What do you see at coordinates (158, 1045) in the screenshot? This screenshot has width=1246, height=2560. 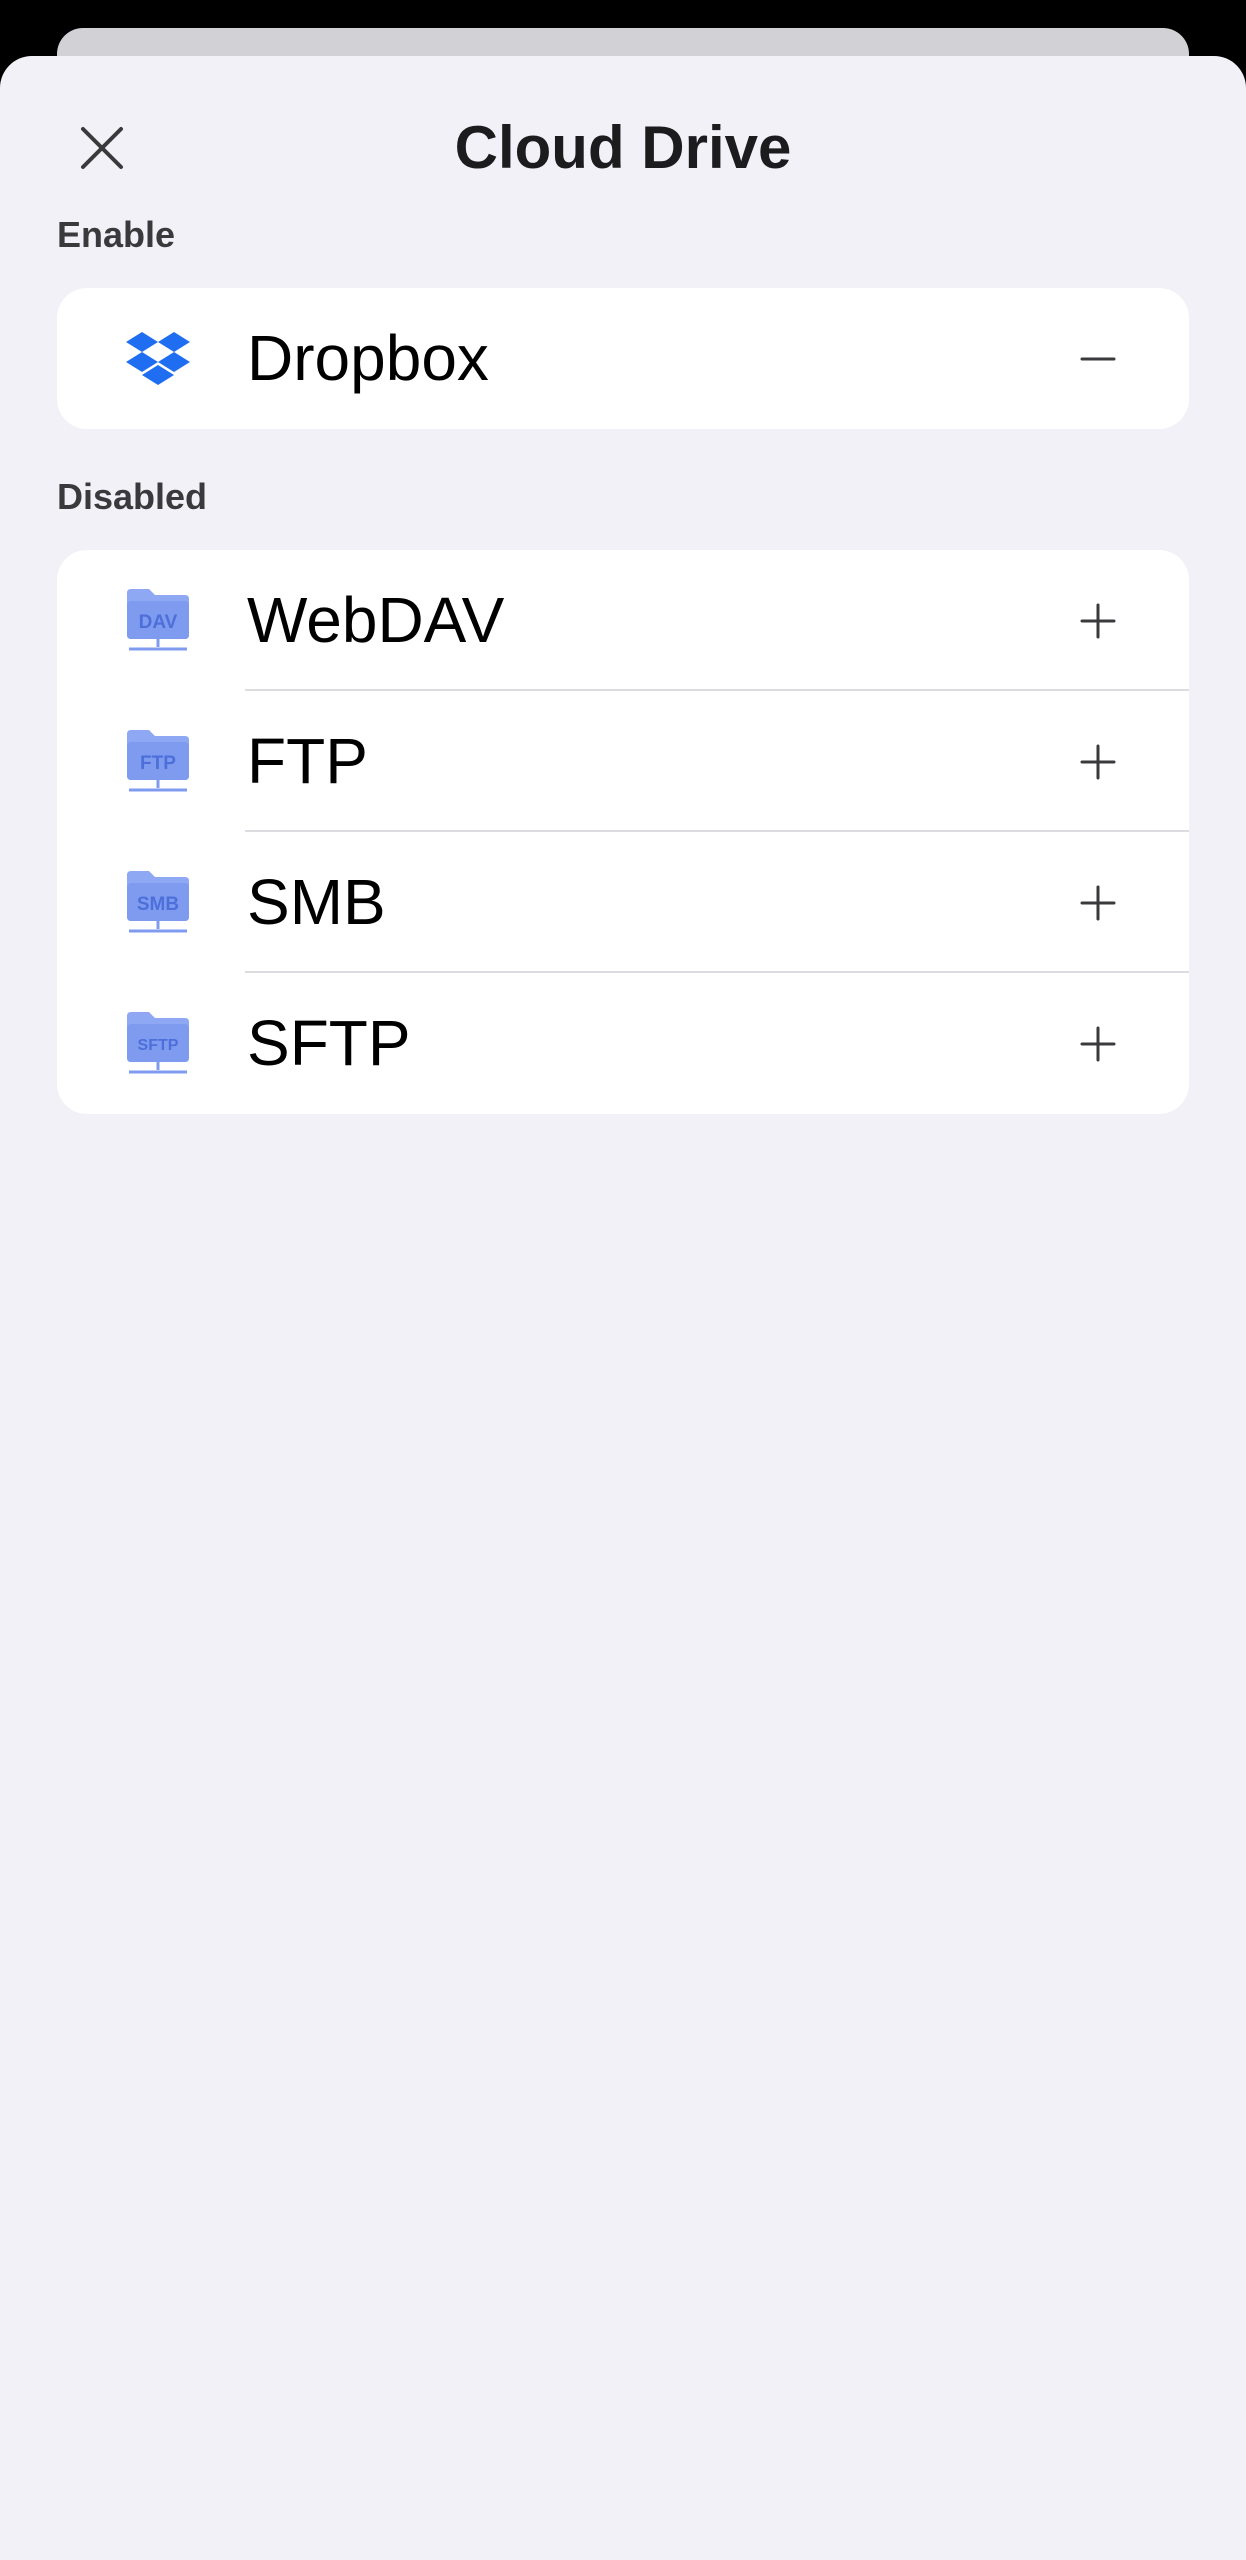 I see `folder-badge: SFTP` at bounding box center [158, 1045].